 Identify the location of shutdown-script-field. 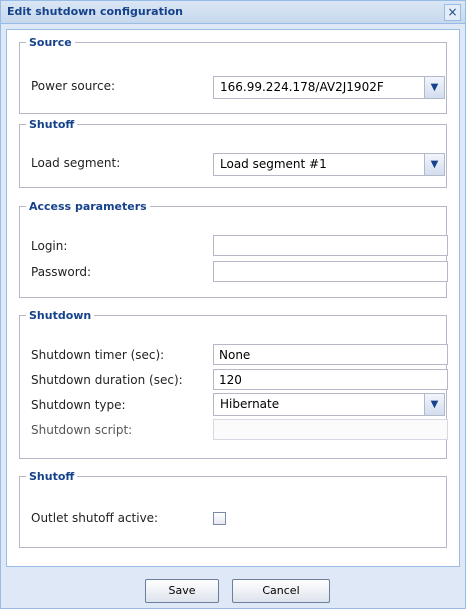
(330, 429).